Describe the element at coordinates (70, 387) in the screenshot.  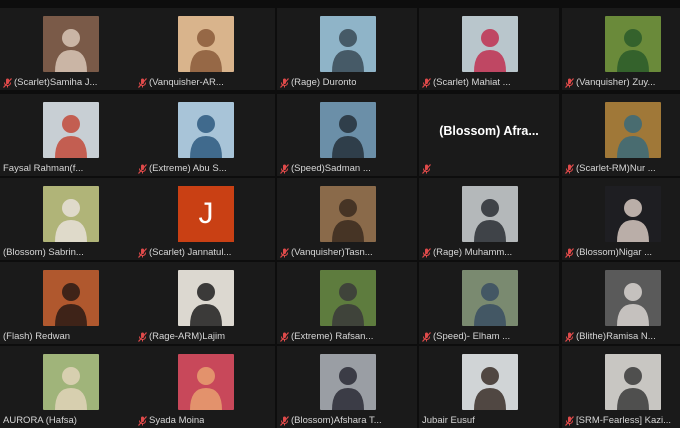
I see `participant-tile: AURORA (Hafsa)` at that location.